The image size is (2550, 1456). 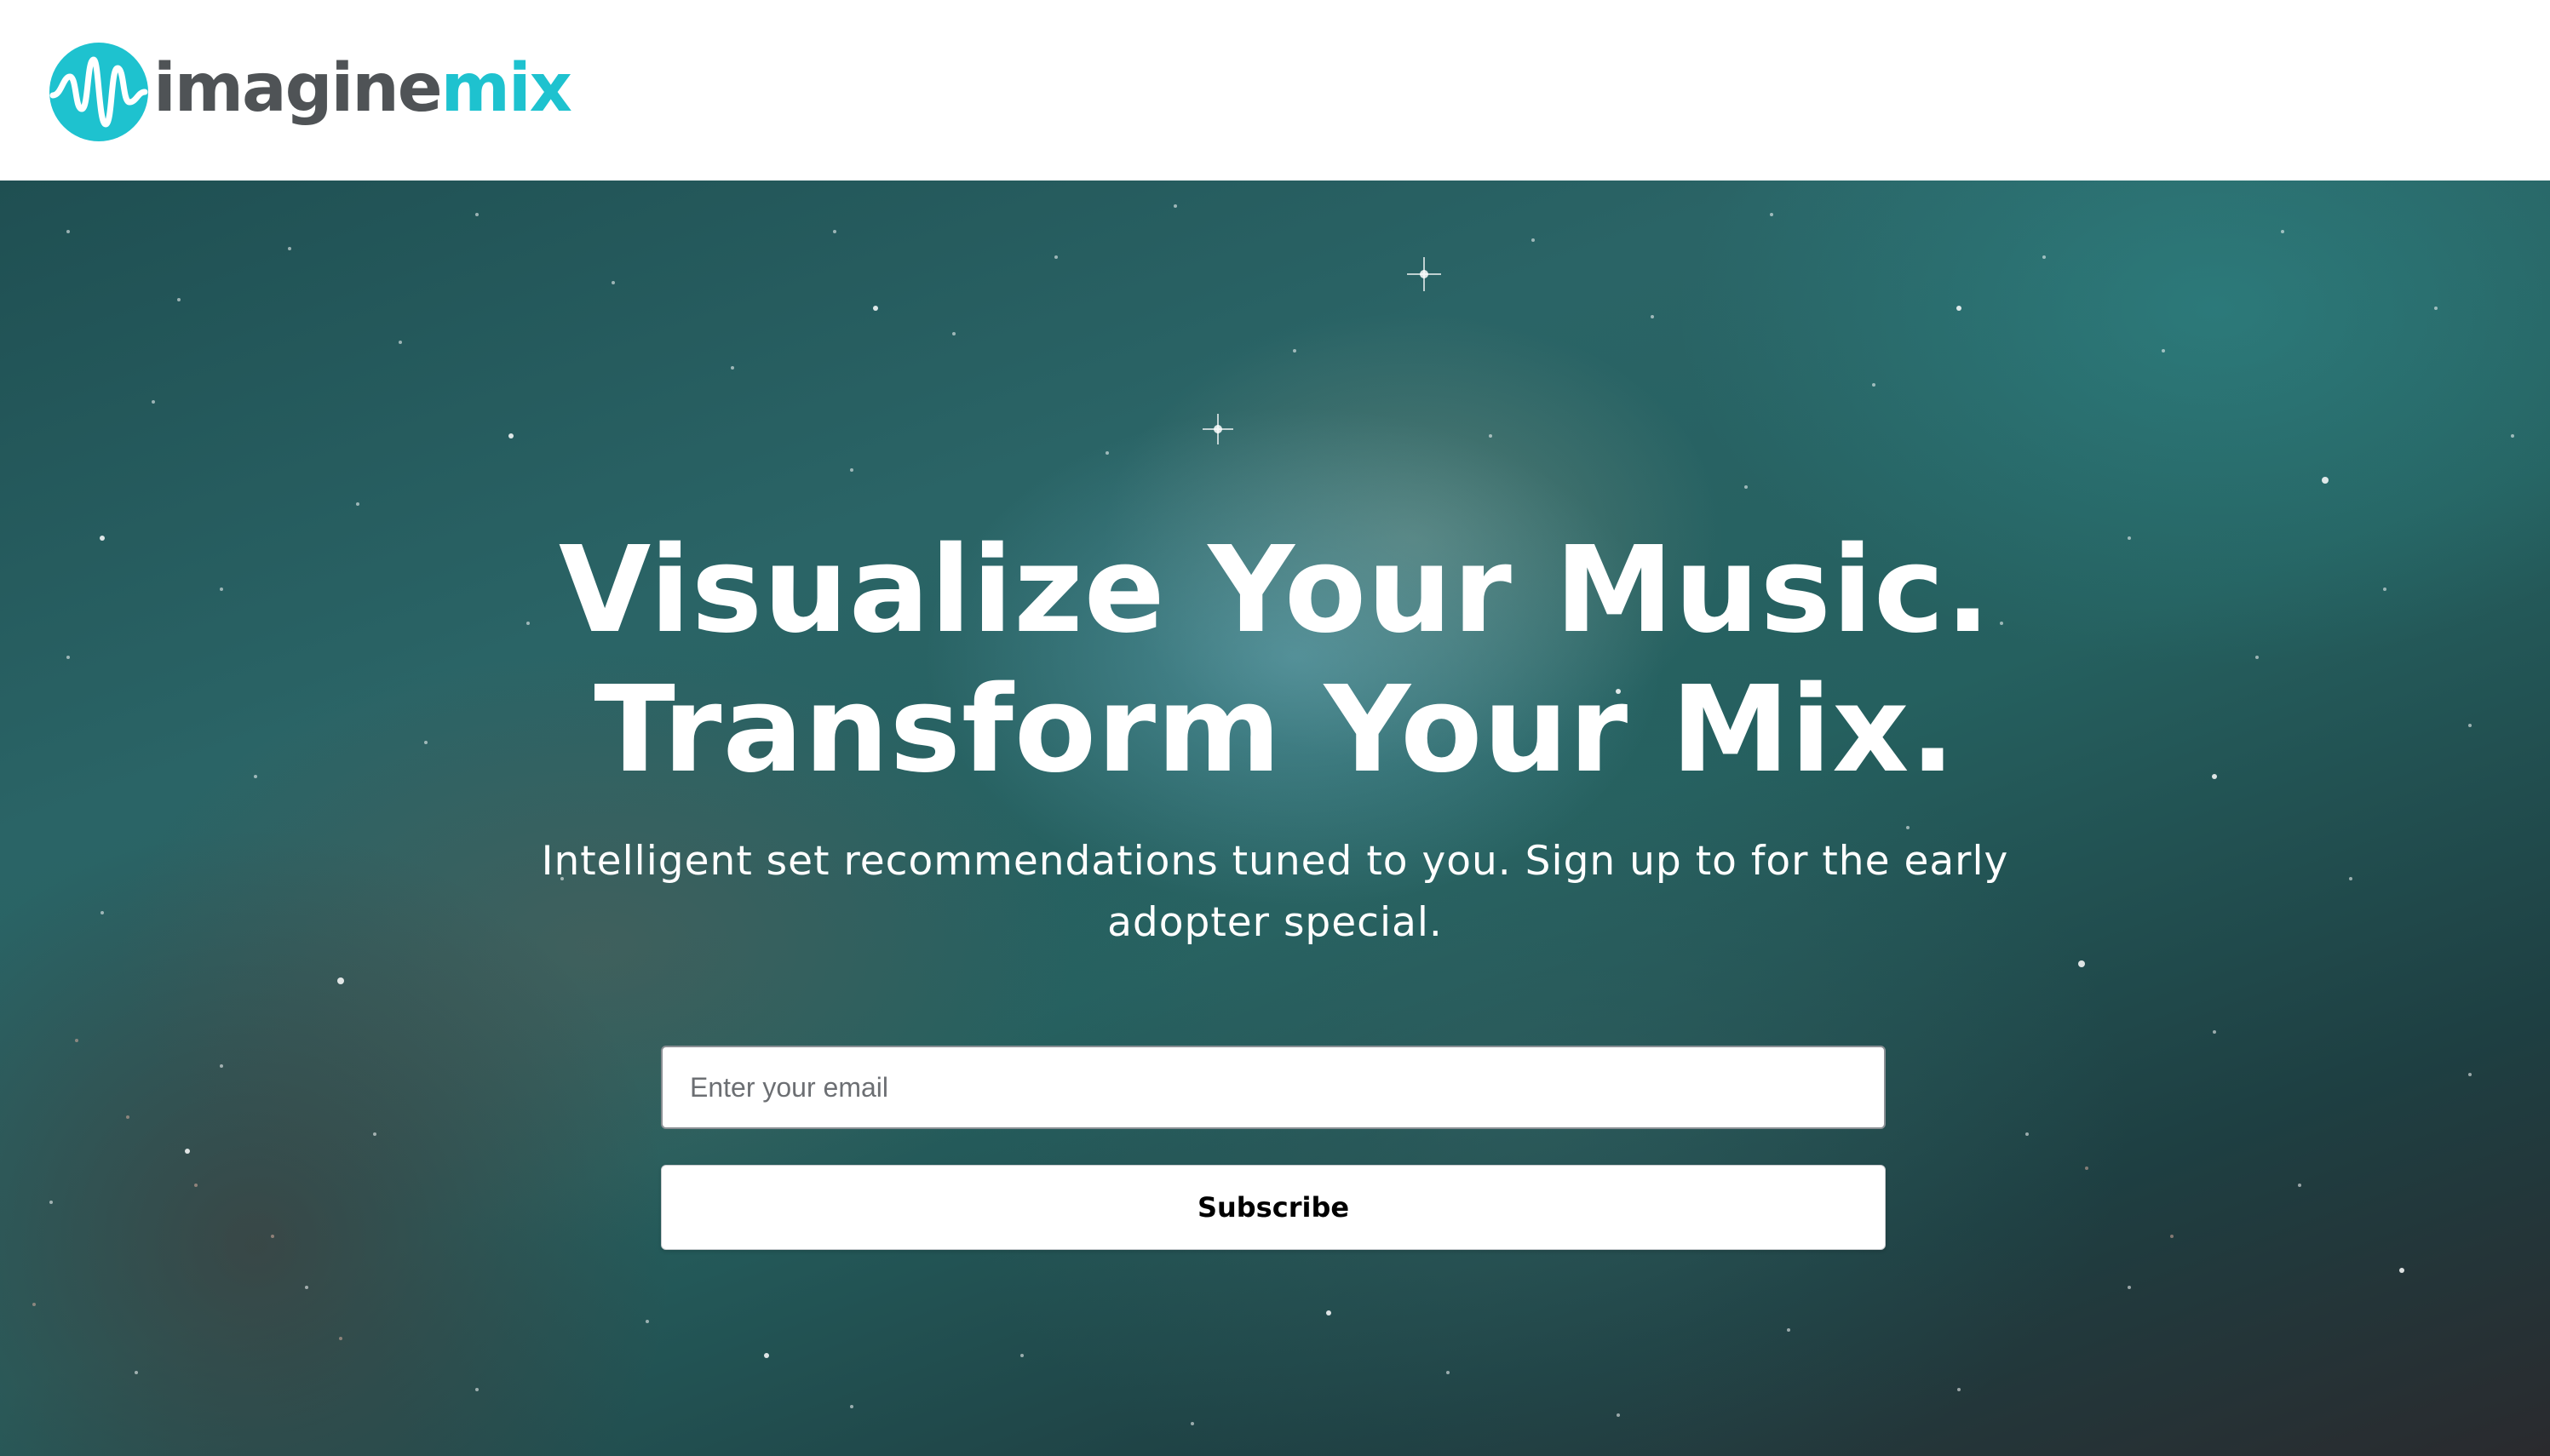 What do you see at coordinates (506, 89) in the screenshot?
I see `brand-name-part2: mix` at bounding box center [506, 89].